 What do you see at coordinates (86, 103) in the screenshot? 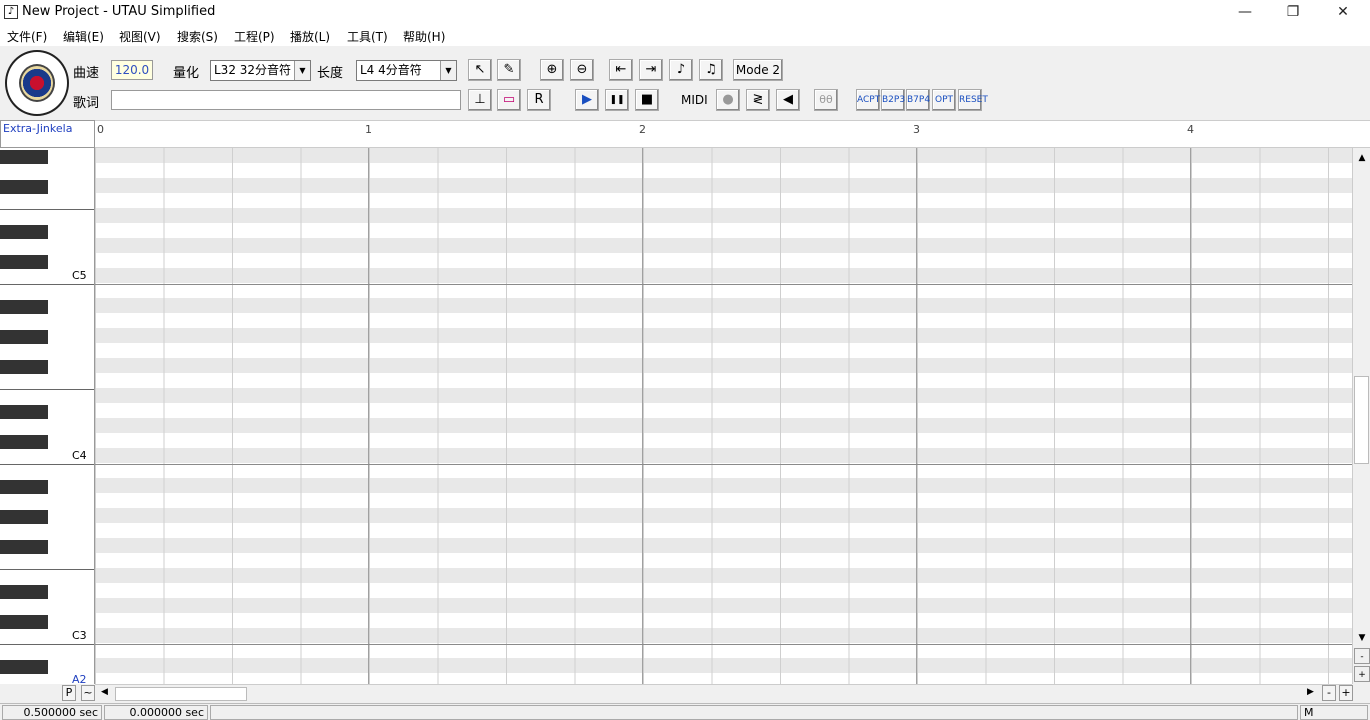
I see `lyric-label: 歌词` at bounding box center [86, 103].